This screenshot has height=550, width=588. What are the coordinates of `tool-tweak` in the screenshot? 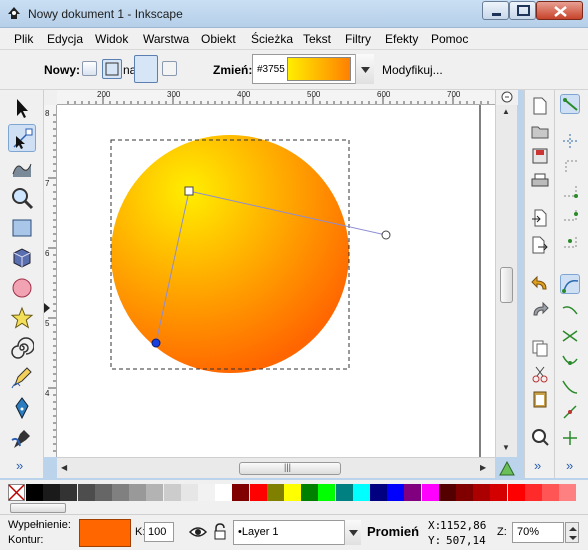 It's located at (22, 168).